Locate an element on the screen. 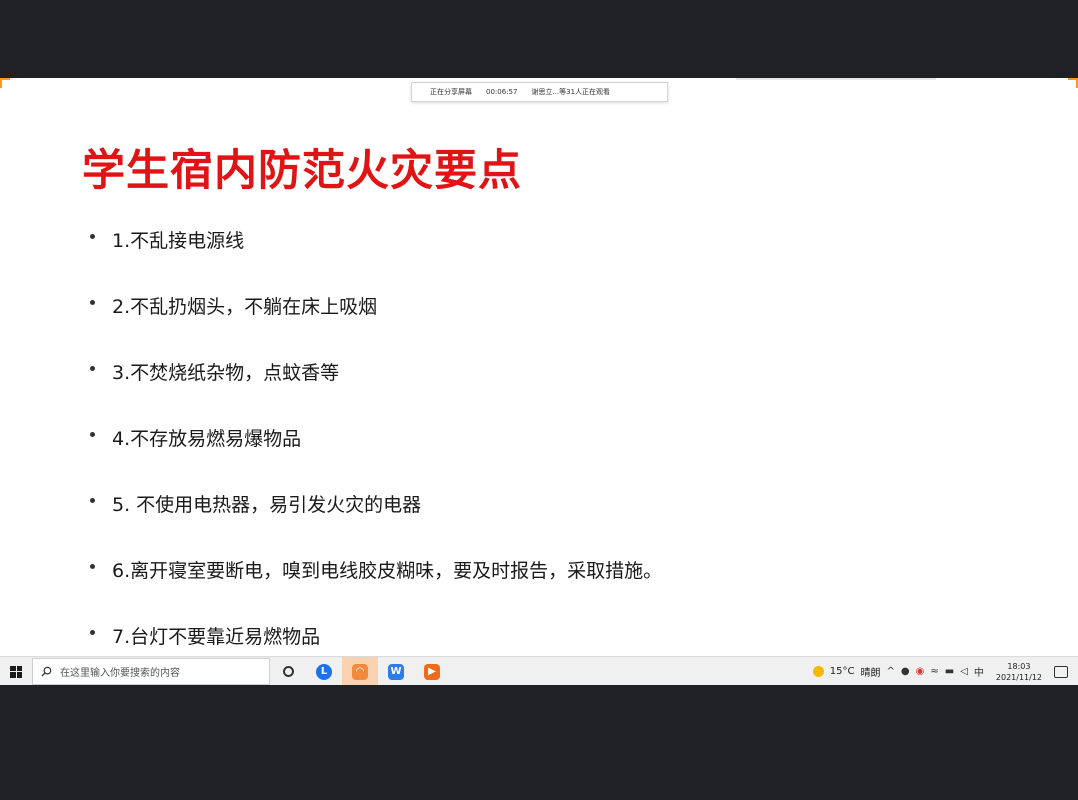 The height and width of the screenshot is (800, 1078). weather-sun-icon is located at coordinates (818, 671).